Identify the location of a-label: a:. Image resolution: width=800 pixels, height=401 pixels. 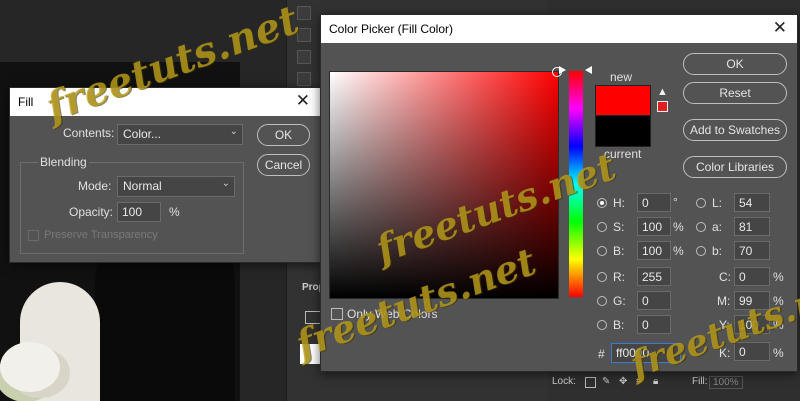
(717, 227).